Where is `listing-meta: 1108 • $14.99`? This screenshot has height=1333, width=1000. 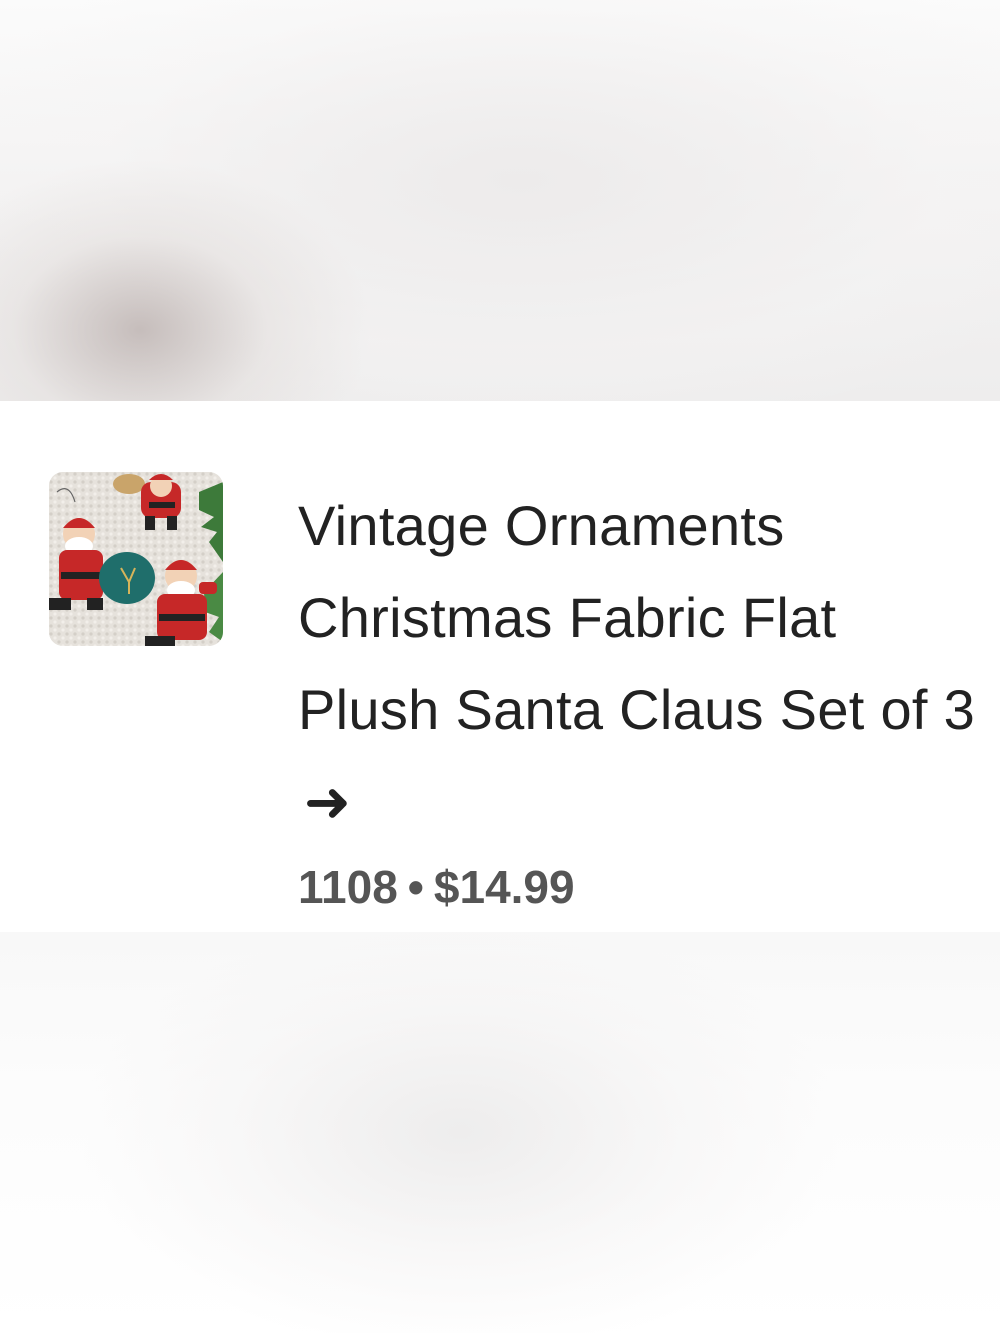 listing-meta: 1108 • $14.99 is located at coordinates (436, 887).